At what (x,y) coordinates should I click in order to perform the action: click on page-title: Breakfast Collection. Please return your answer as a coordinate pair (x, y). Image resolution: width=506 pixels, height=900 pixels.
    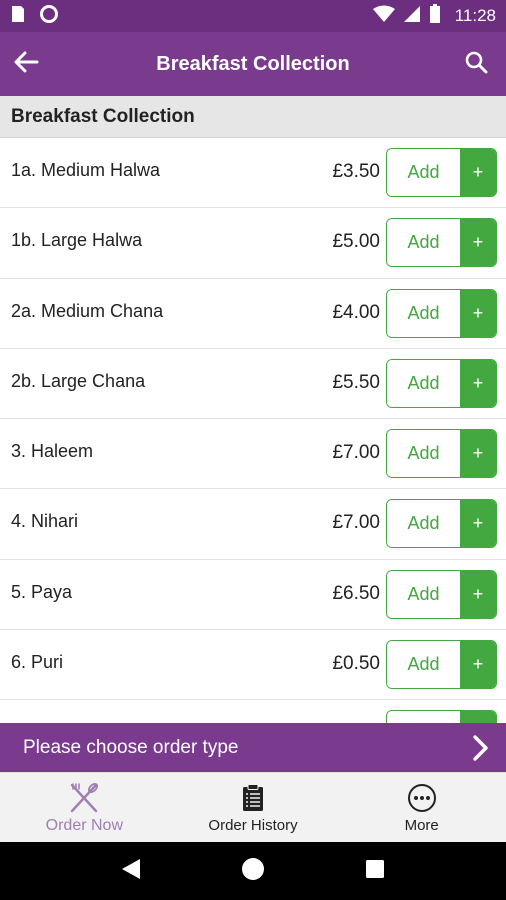
    Looking at the image, I should click on (253, 63).